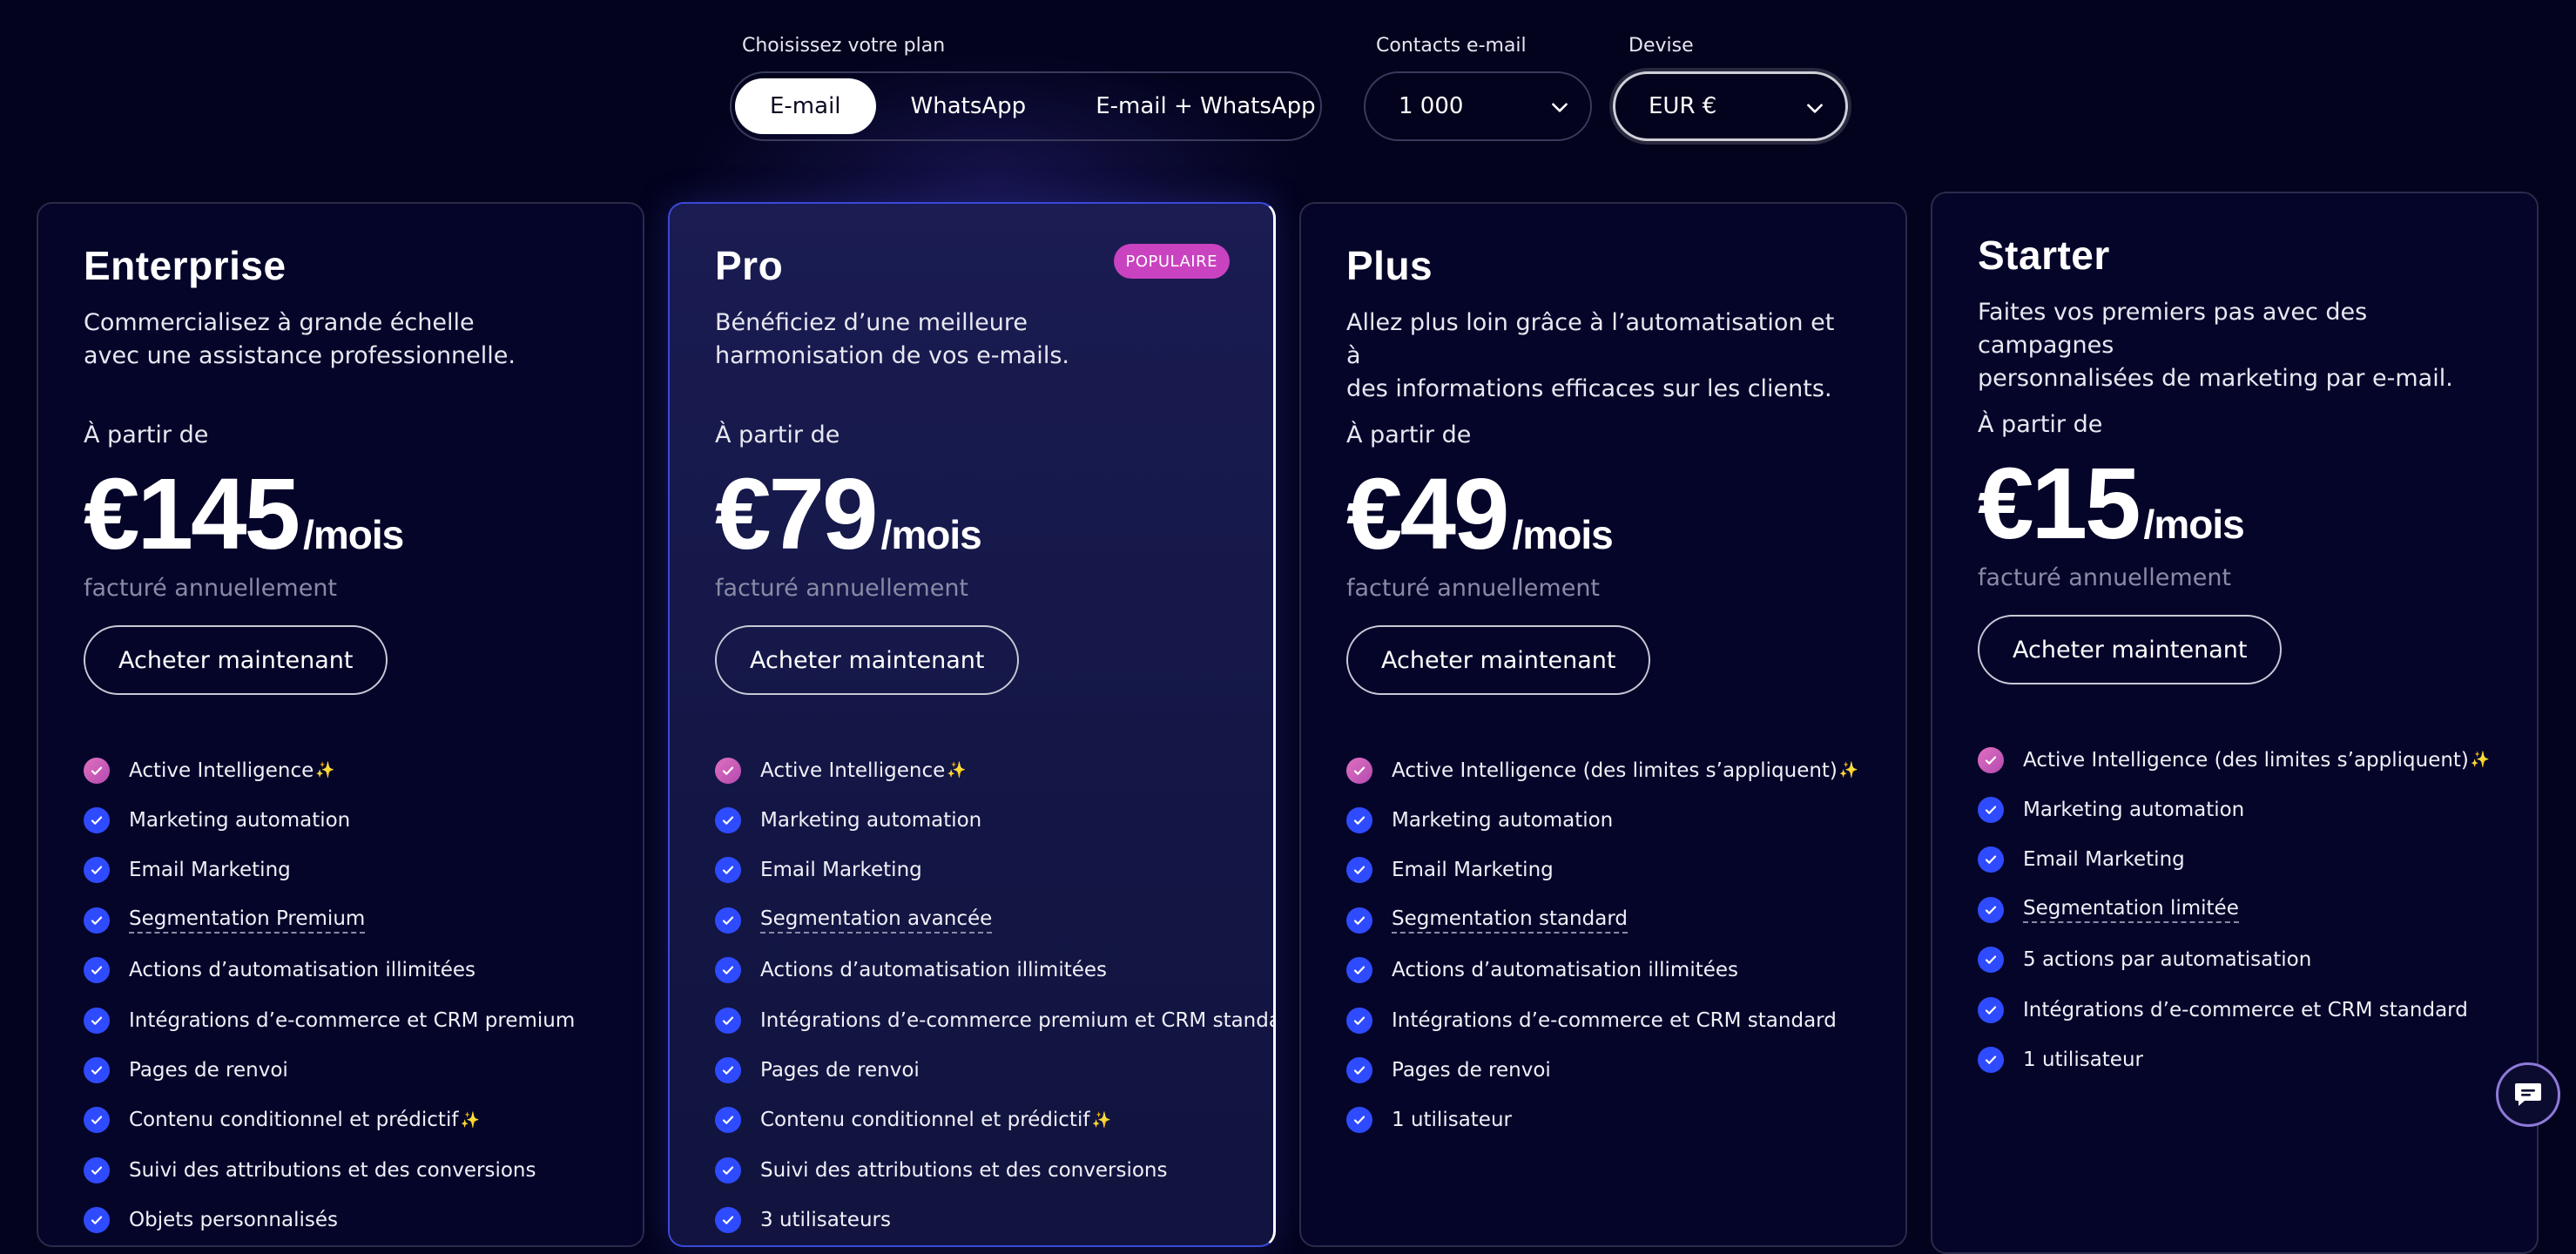 Image resolution: width=2576 pixels, height=1254 pixels. Describe the element at coordinates (867, 660) in the screenshot. I see `buy-now-button-pro: Acheter maintenant` at that location.